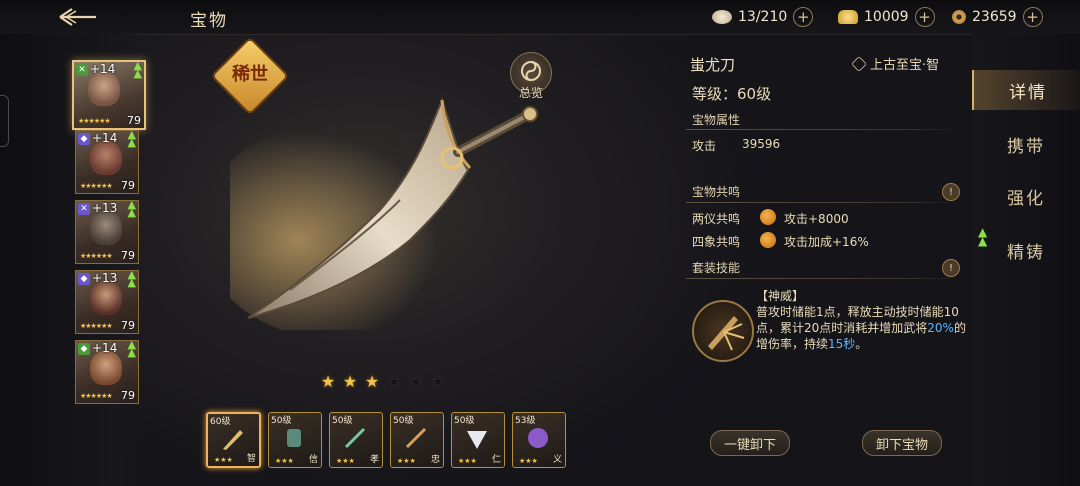  Describe the element at coordinates (842, 344) in the screenshot. I see `skill-duration: 15秒` at that location.